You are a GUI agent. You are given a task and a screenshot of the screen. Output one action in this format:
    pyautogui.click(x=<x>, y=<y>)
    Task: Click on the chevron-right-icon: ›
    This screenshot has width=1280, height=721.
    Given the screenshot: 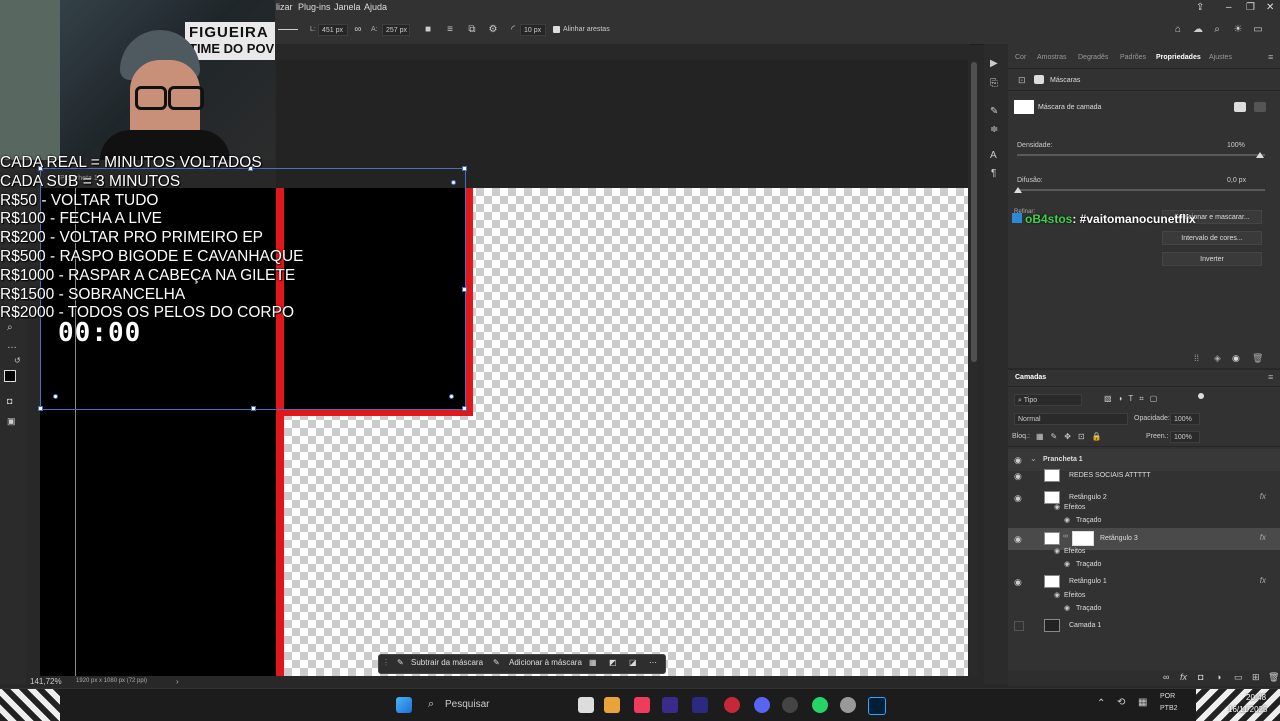 What is the action you would take?
    pyautogui.click(x=177, y=681)
    